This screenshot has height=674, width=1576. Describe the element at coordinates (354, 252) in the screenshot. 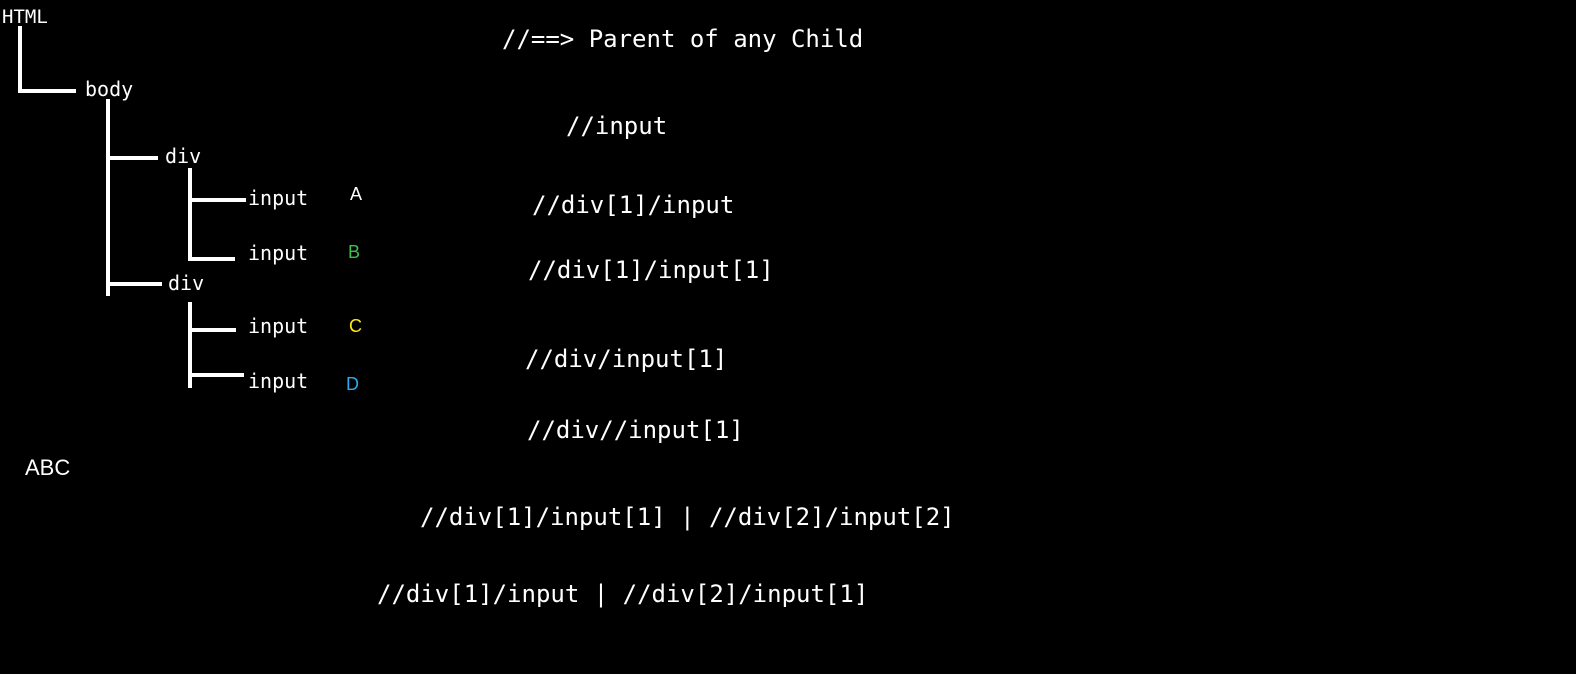

I see `label-b: B` at that location.